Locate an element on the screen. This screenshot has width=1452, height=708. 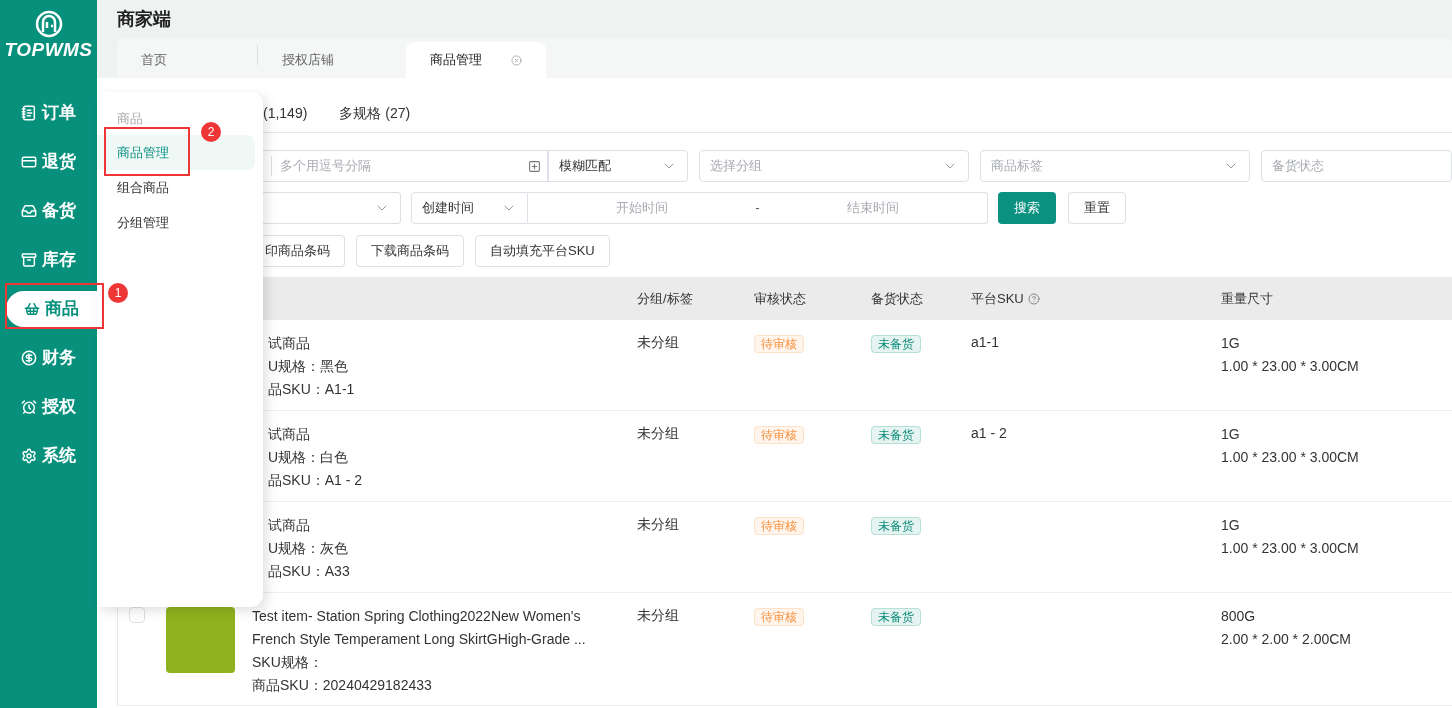
product-info-text: SKU规格： is located at coordinates (288, 662).